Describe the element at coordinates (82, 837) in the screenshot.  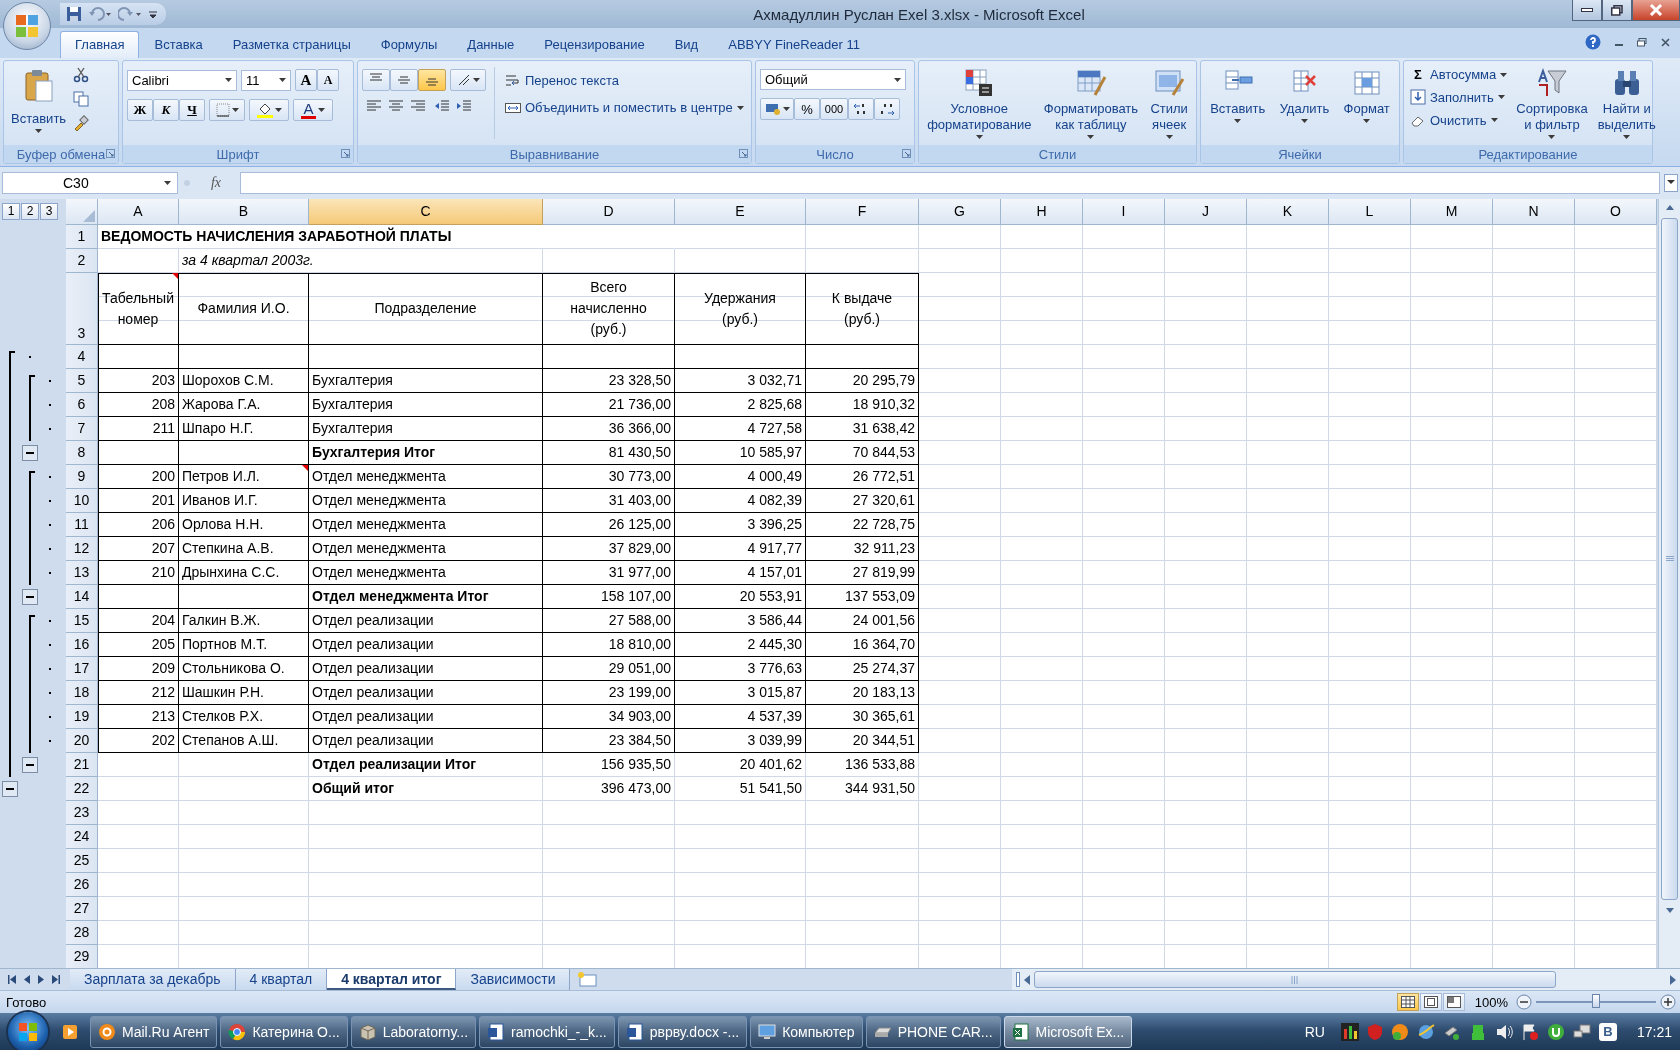
I see `row-header: 24` at that location.